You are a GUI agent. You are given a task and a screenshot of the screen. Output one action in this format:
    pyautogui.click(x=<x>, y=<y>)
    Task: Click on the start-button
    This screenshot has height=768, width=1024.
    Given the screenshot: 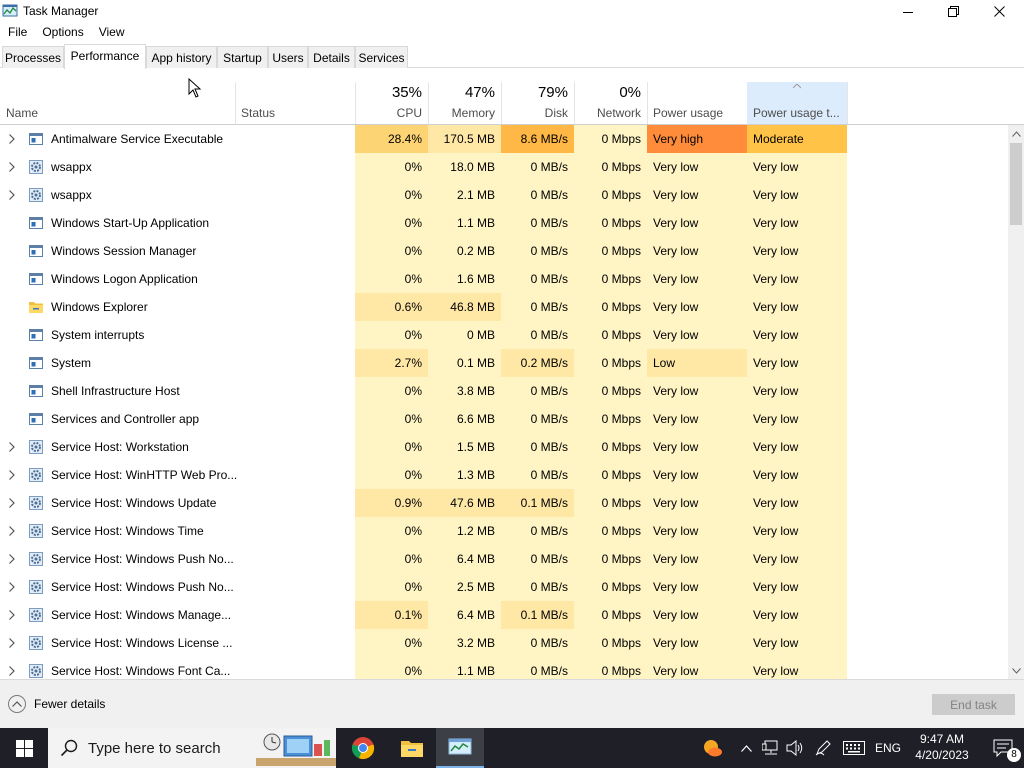 What is the action you would take?
    pyautogui.click(x=24, y=748)
    